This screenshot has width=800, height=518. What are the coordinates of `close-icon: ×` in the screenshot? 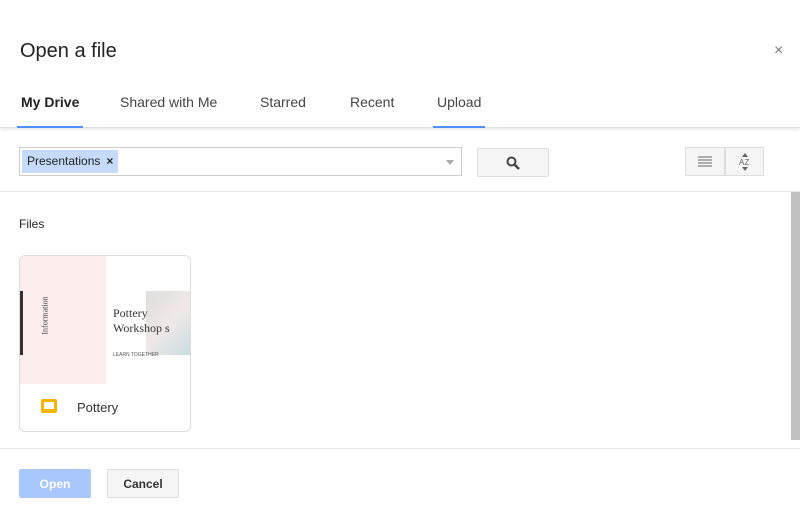 It's located at (778, 51).